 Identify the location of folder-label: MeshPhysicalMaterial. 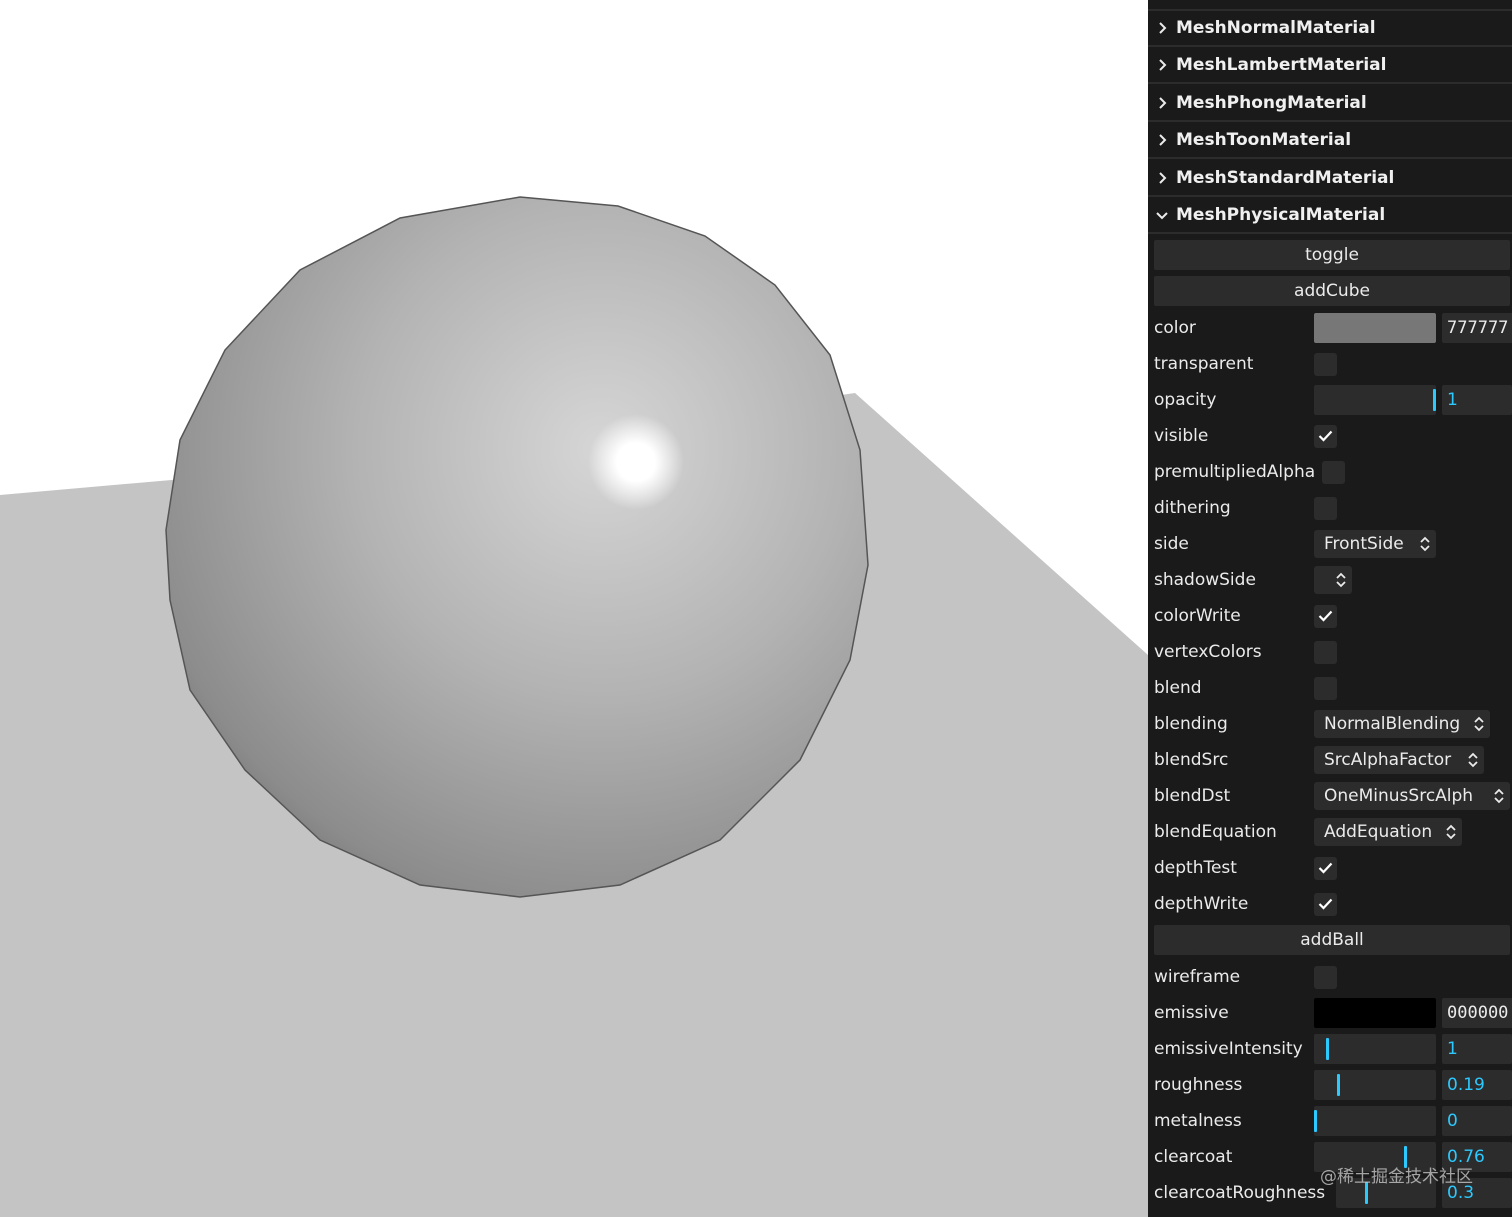
(1281, 215).